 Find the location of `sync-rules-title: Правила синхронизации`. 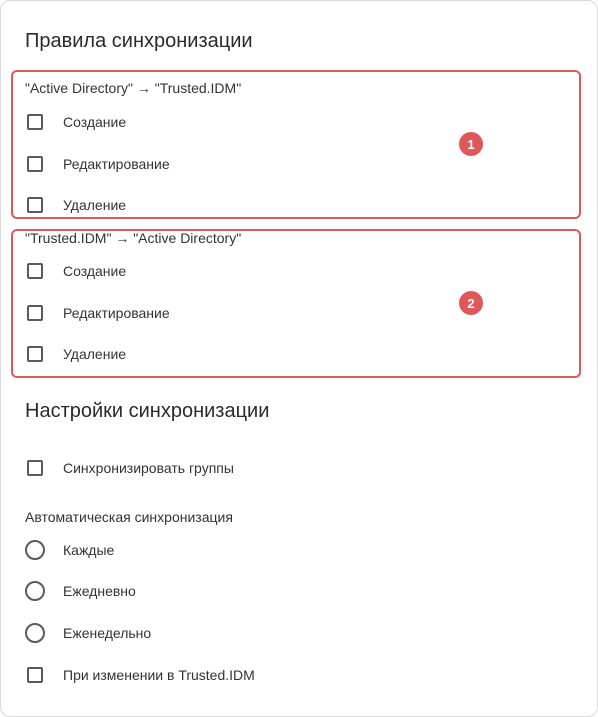

sync-rules-title: Правила синхронизации is located at coordinates (139, 41).